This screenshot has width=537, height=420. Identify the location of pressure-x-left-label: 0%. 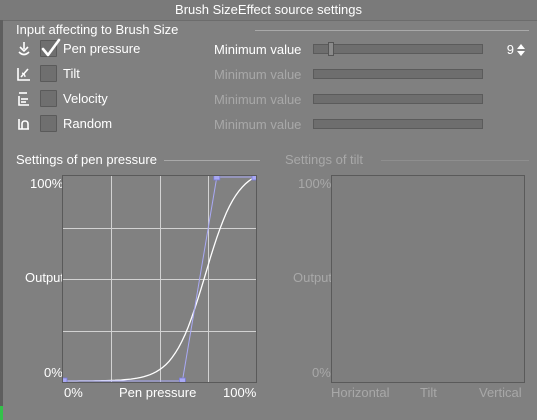
(73, 392).